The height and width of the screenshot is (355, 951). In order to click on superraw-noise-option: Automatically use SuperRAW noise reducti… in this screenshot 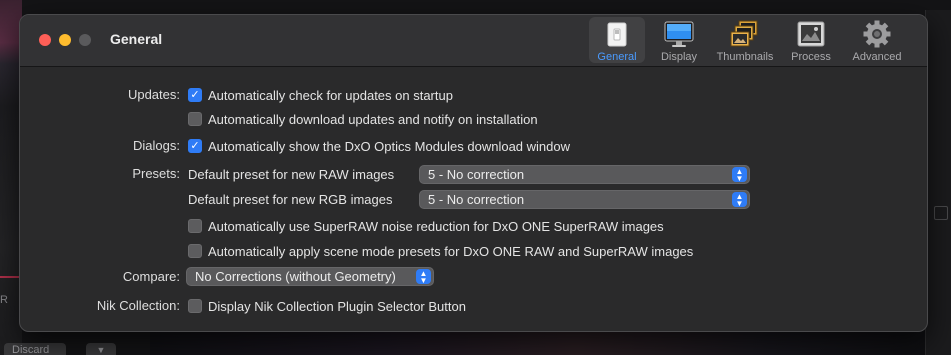, I will do `click(426, 226)`.